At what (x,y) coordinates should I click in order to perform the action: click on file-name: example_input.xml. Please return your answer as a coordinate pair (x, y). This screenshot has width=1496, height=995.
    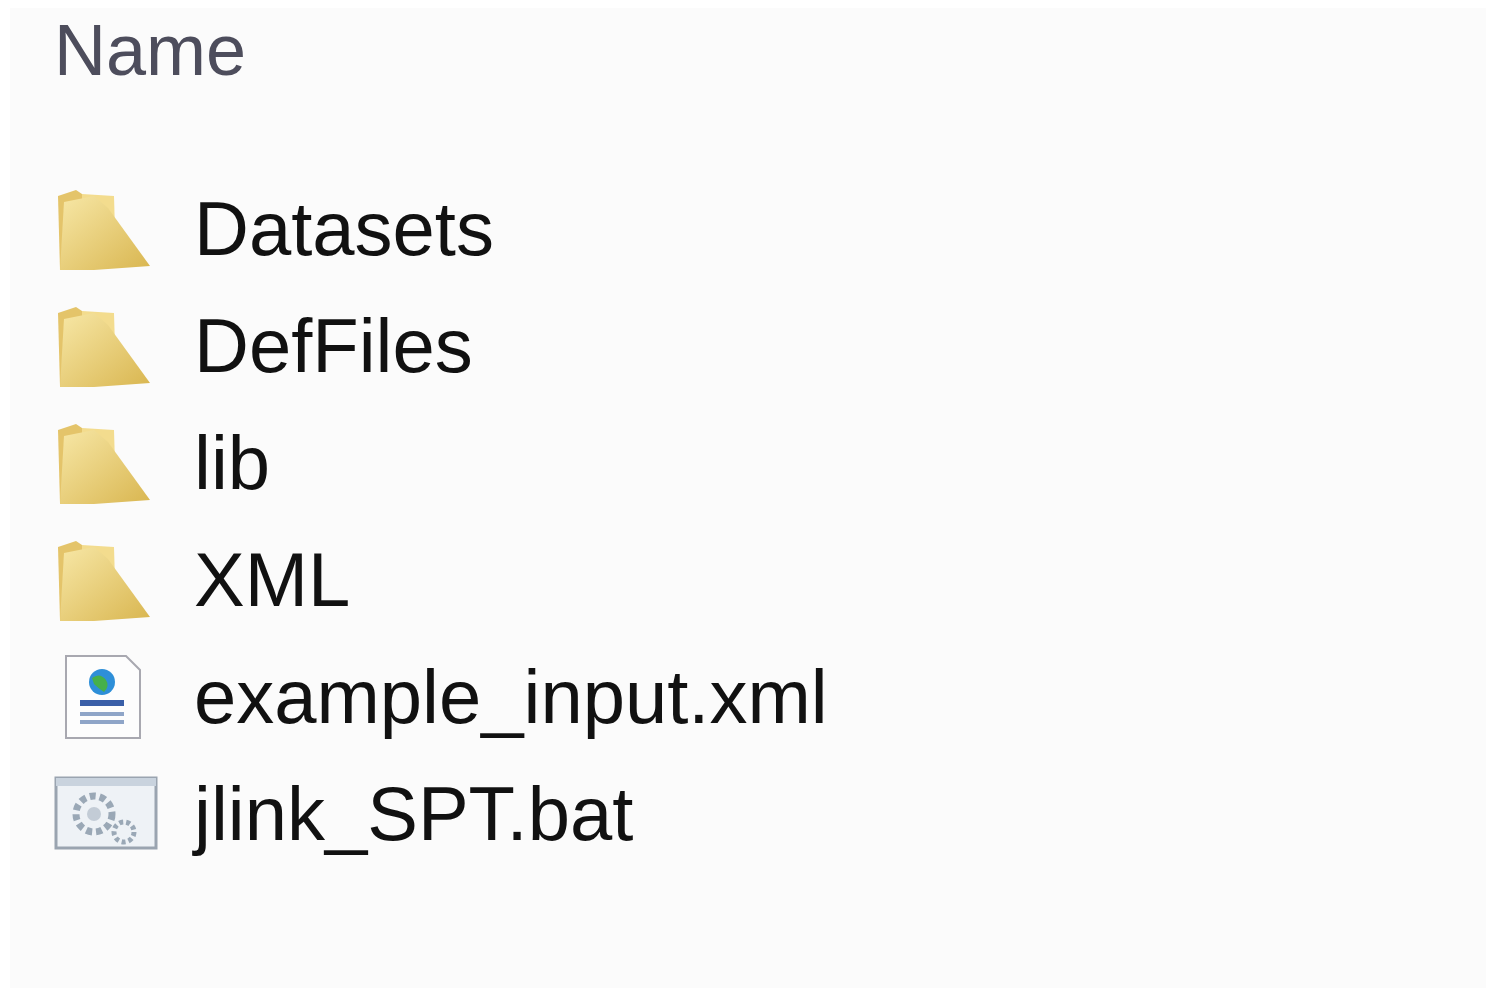
    Looking at the image, I should click on (511, 696).